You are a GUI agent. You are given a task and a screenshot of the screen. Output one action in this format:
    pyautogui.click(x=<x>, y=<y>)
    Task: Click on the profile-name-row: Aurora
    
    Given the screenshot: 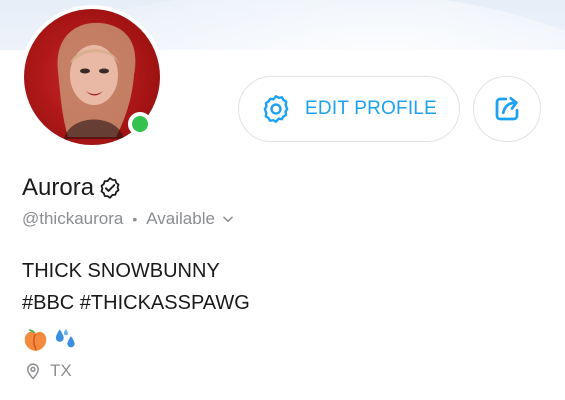 What is the action you would take?
    pyautogui.click(x=72, y=188)
    